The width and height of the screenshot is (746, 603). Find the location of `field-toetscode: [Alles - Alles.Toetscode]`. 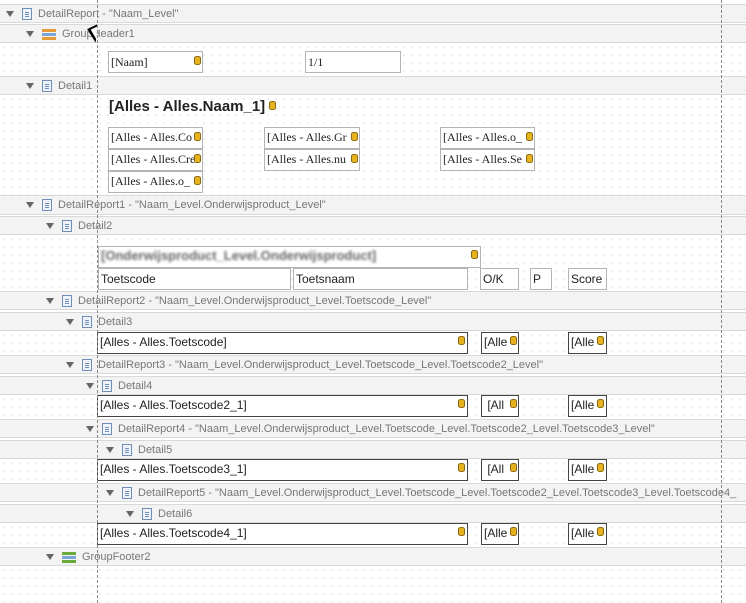

field-toetscode: [Alles - Alles.Toetscode] is located at coordinates (282, 343).